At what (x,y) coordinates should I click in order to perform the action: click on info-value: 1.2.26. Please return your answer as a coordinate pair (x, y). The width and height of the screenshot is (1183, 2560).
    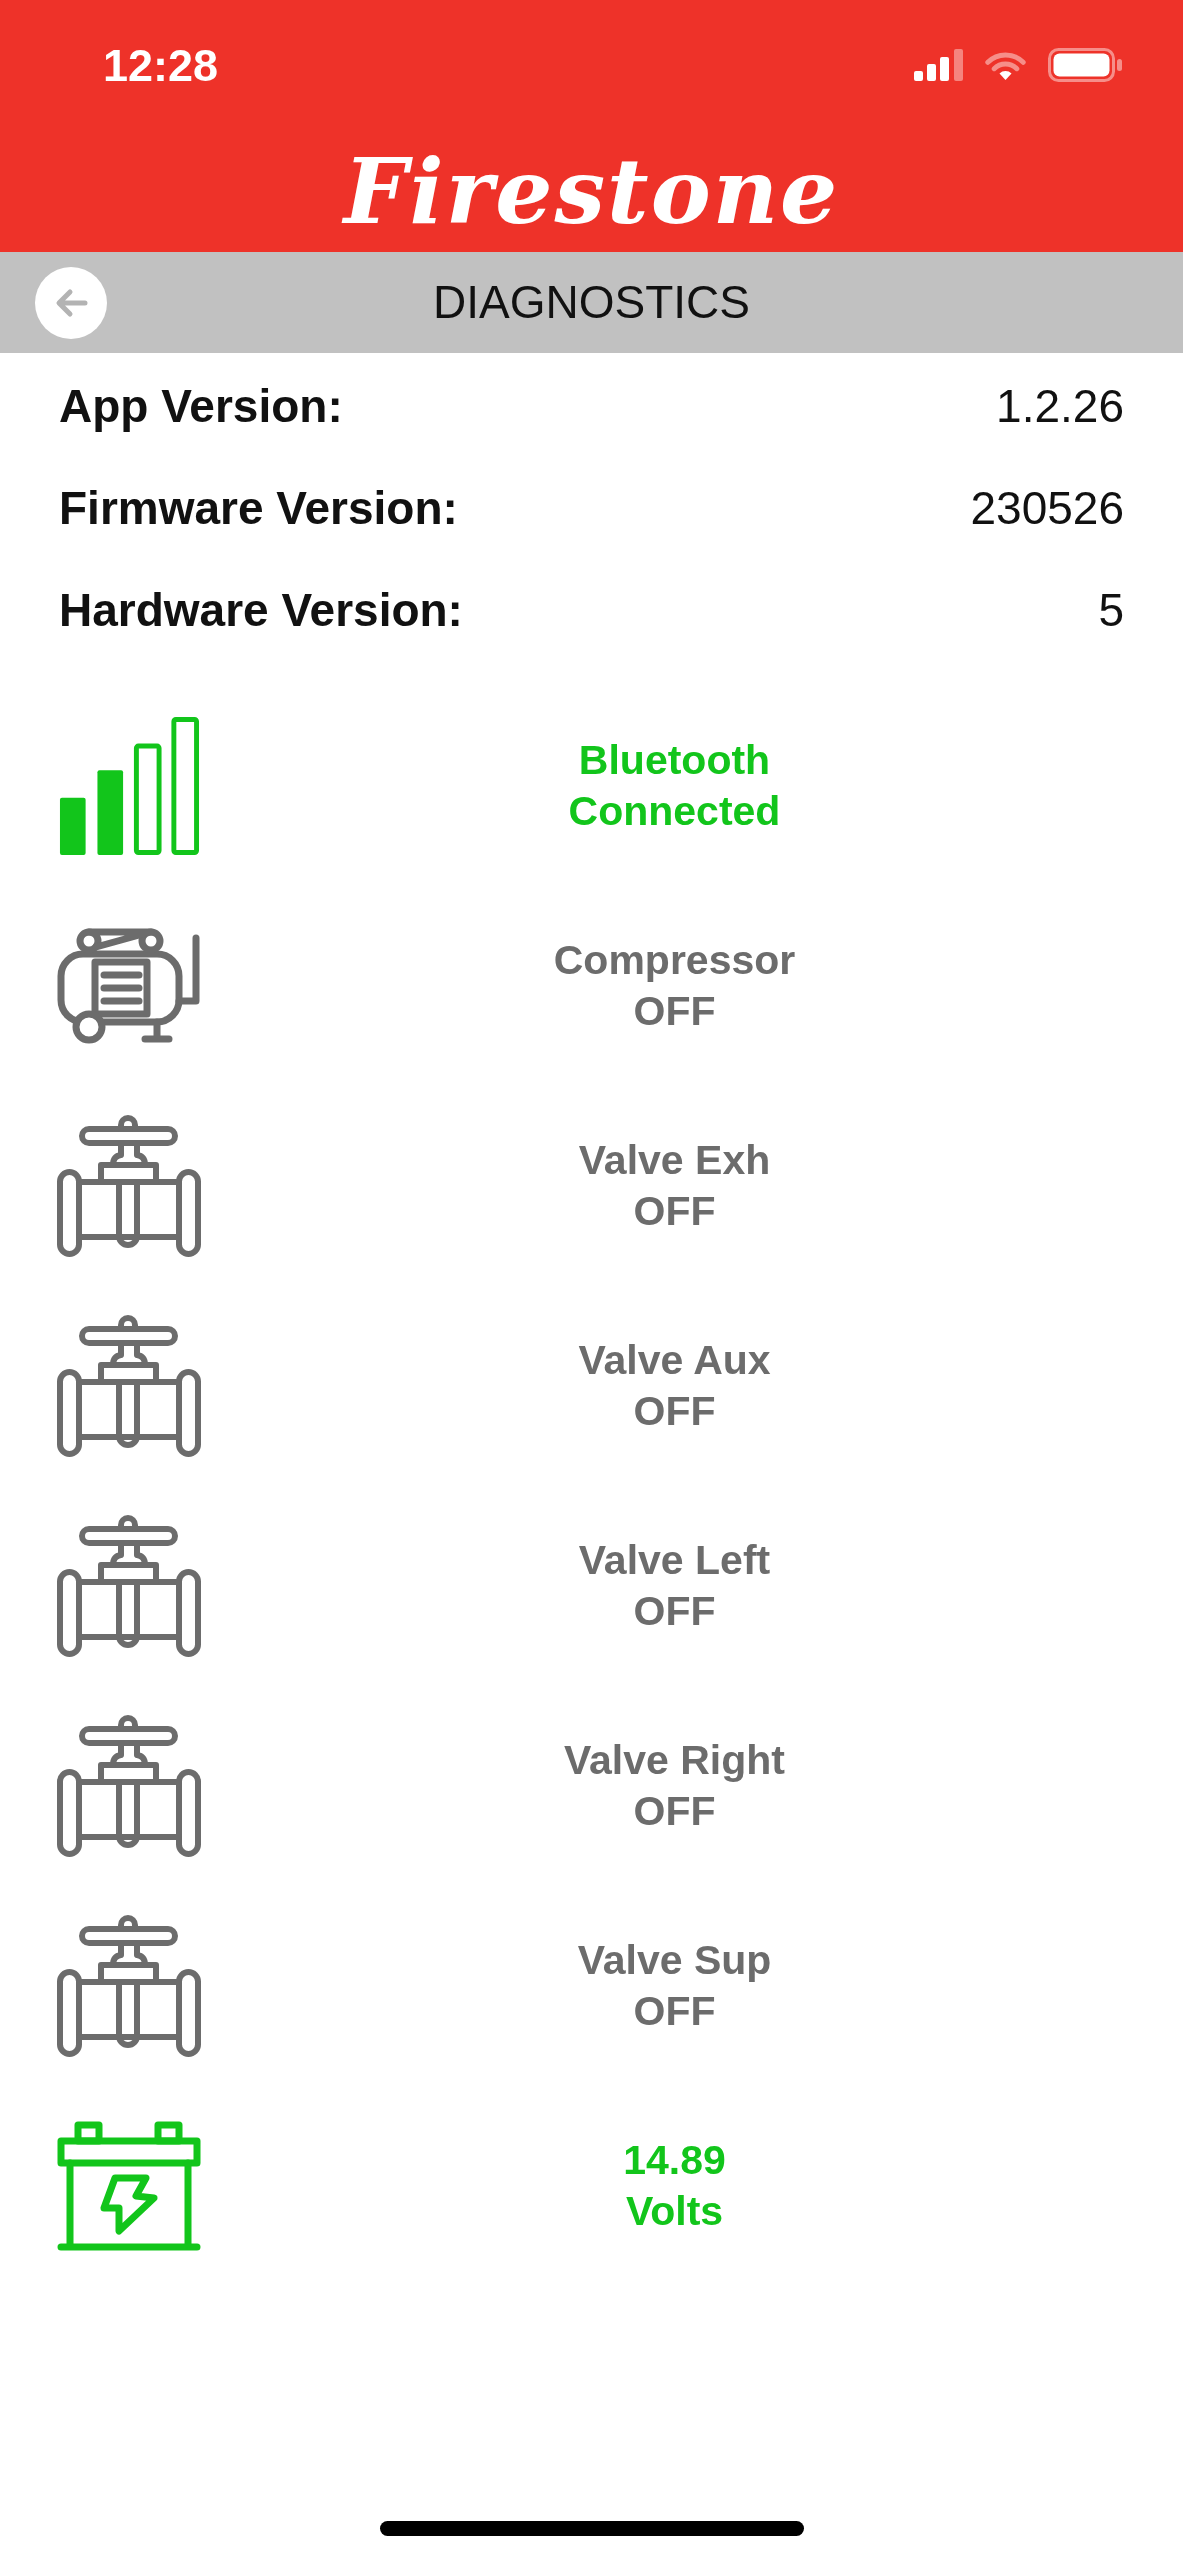
    Looking at the image, I should click on (1060, 406).